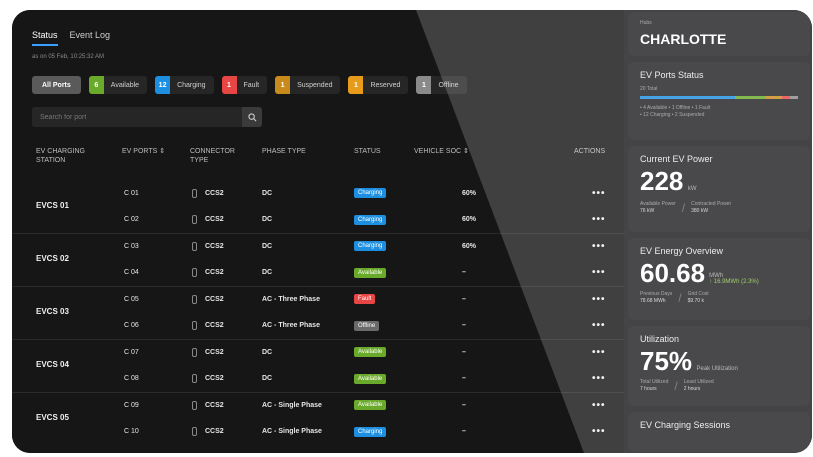 Image resolution: width=813 pixels, height=457 pixels. What do you see at coordinates (676, 159) in the screenshot?
I see `card-title: Current EV Power` at bounding box center [676, 159].